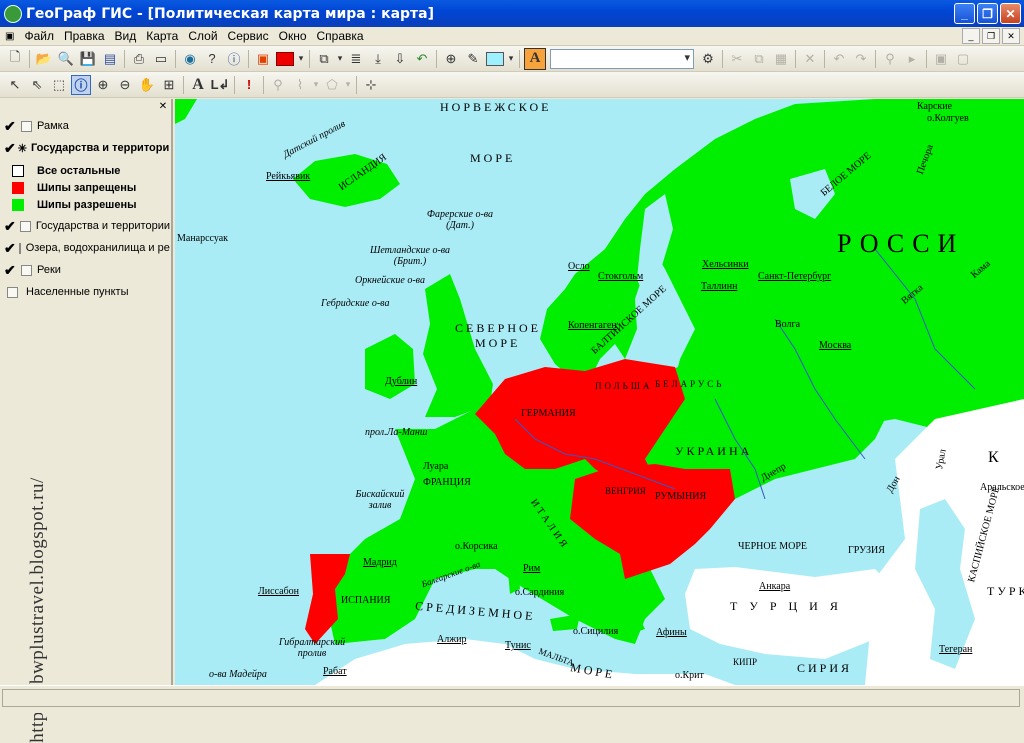  Describe the element at coordinates (839, 59) in the screenshot. I see `undo-disabled-icon: ↶` at that location.